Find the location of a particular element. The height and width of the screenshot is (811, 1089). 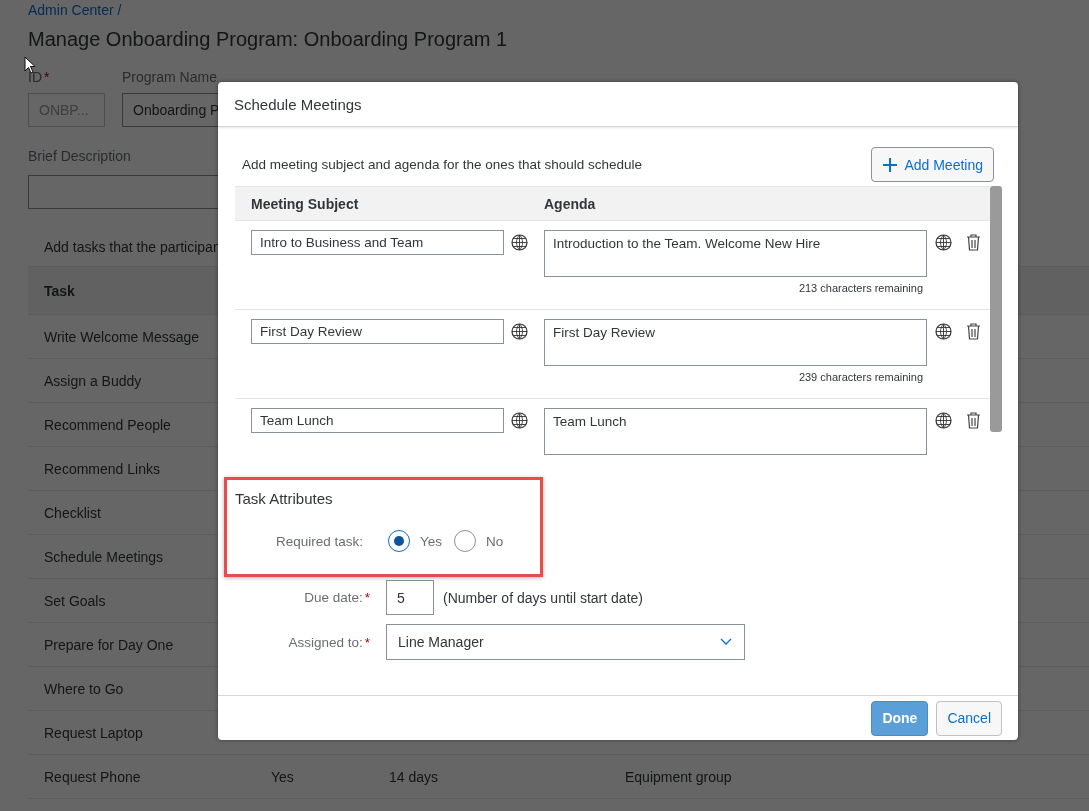

mouse-pointer-icon is located at coordinates (30, 65).